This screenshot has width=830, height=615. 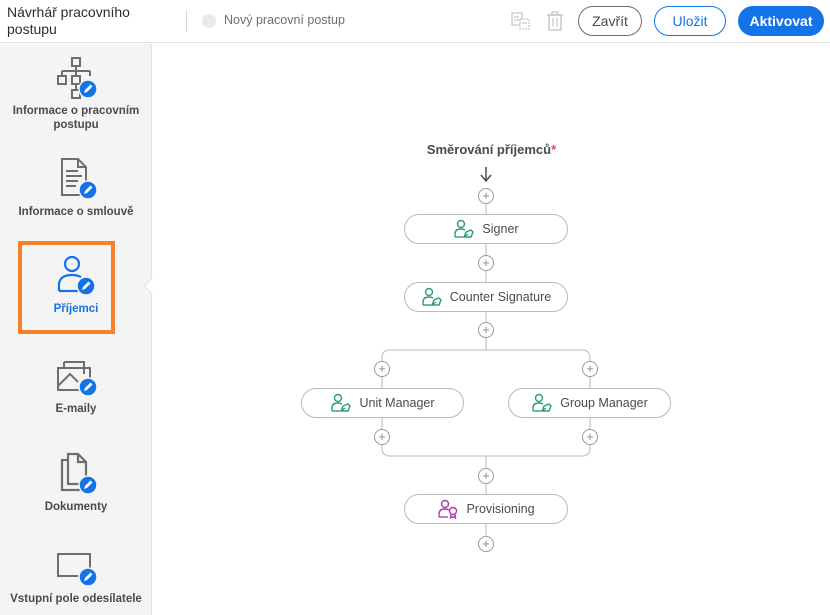 I want to click on recipient-node: Counter Signature, so click(x=486, y=297).